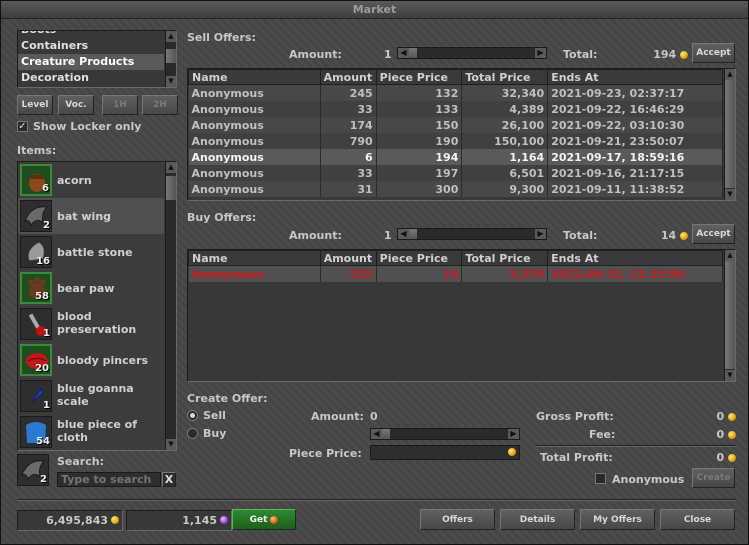 This screenshot has height=545, width=749. I want to click on get-coins-button: Get, so click(264, 519).